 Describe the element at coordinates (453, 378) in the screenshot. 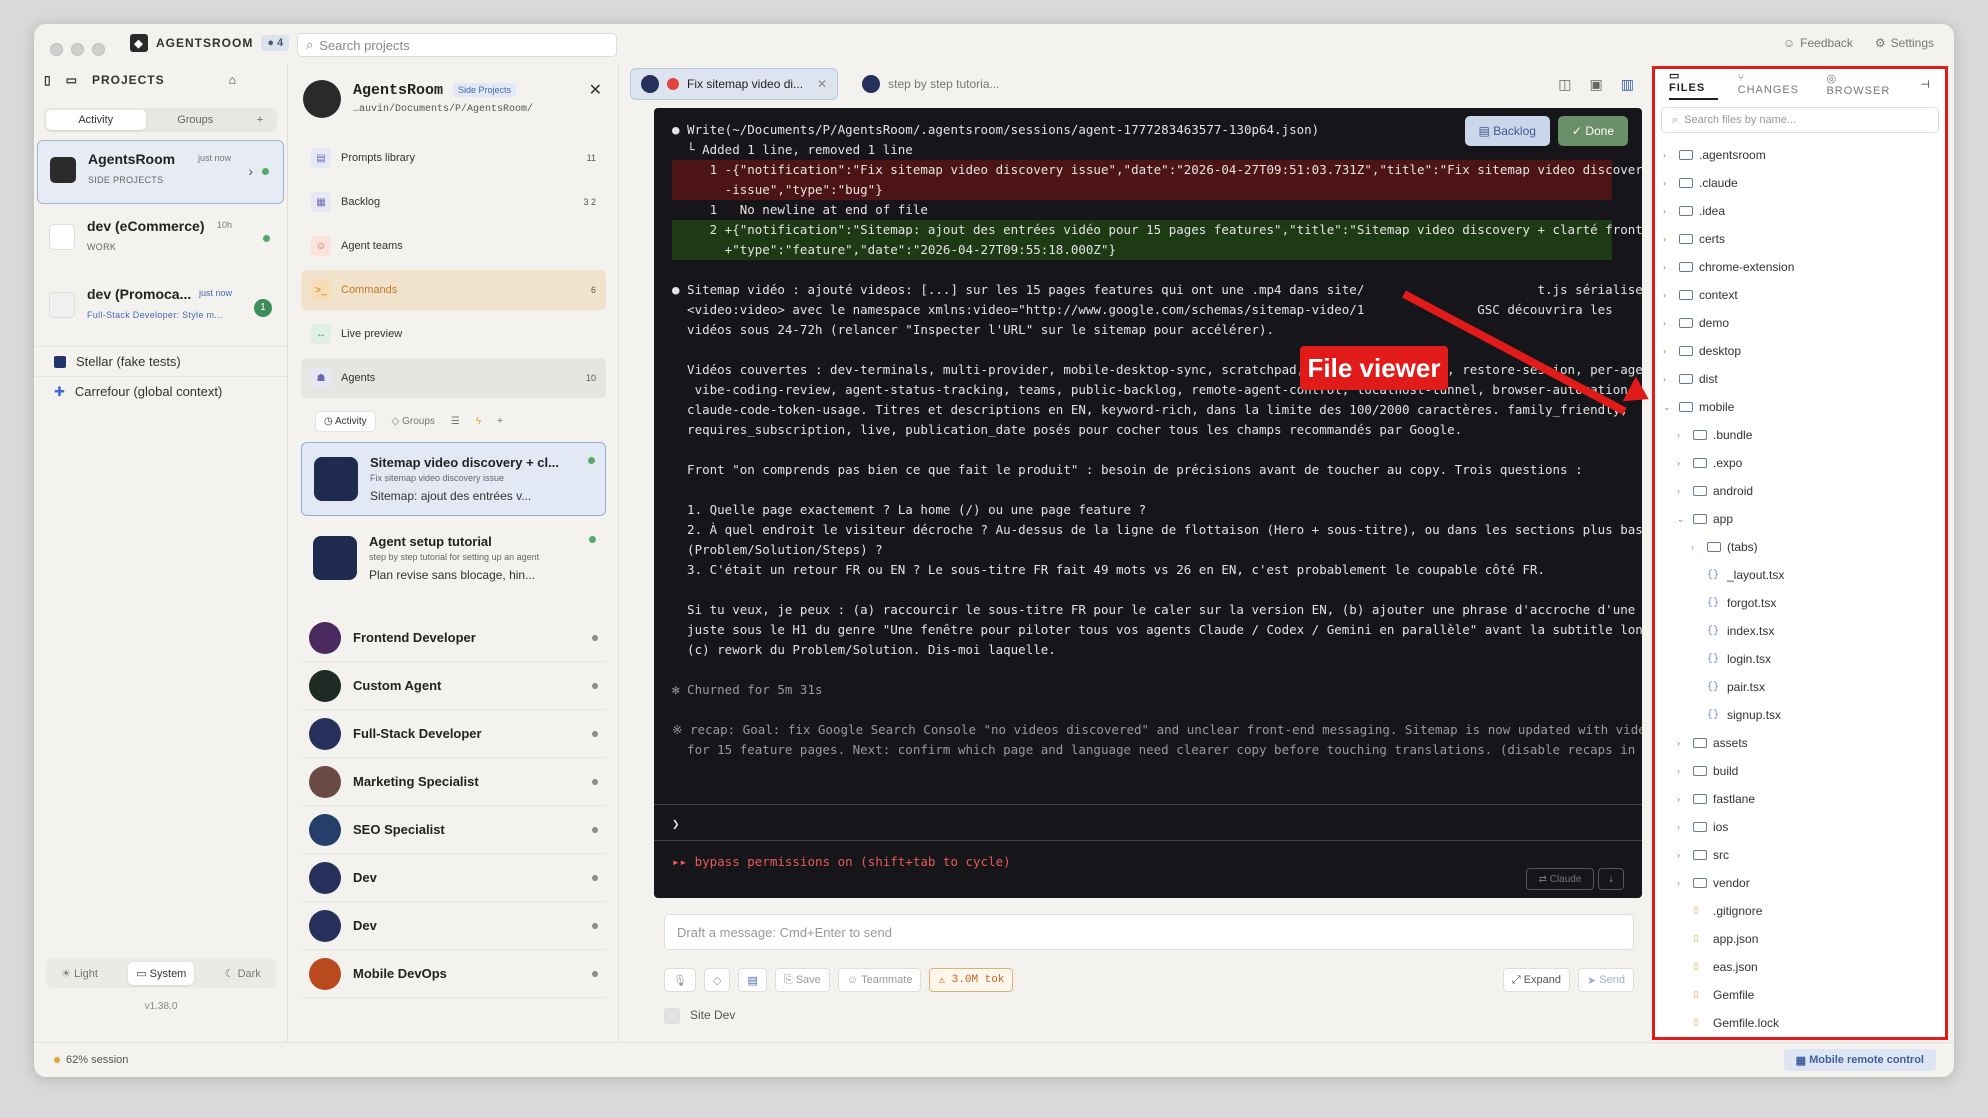

I see `menu-agents: ☗ Agents 10` at that location.